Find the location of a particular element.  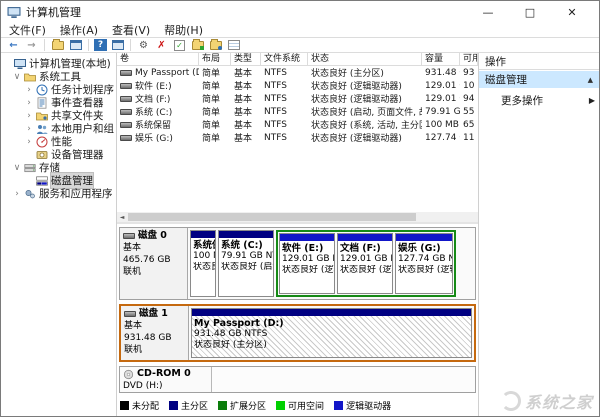

horizontal-scrollbar: ◄ is located at coordinates (297, 217).